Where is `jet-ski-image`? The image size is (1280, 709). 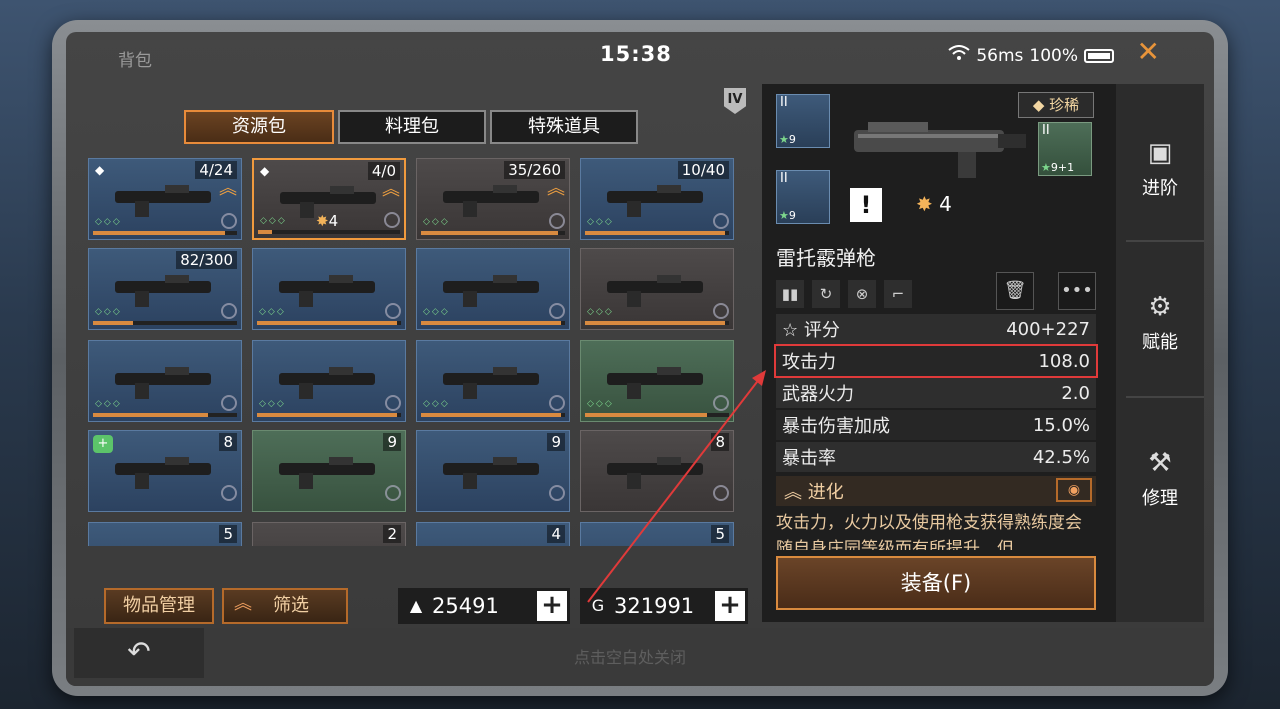
jet-ski-image is located at coordinates (163, 383).